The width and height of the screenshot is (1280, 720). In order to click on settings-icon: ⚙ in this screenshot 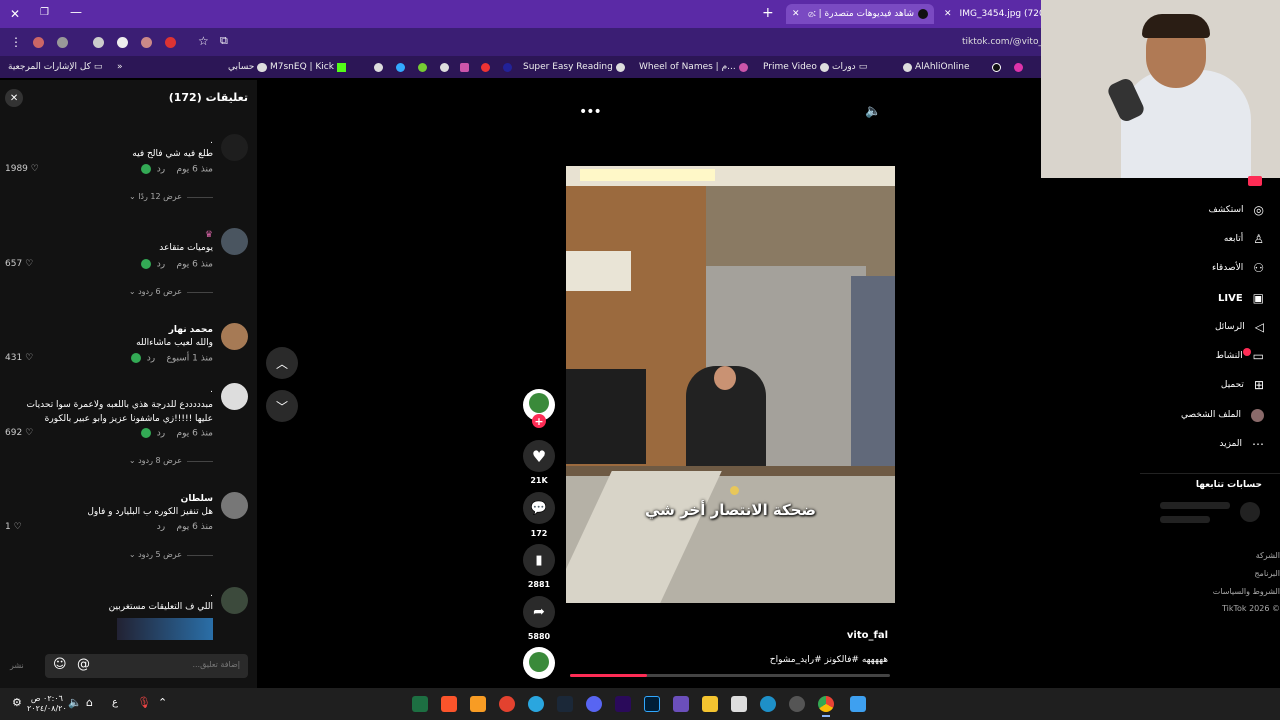, I will do `click(17, 702)`.